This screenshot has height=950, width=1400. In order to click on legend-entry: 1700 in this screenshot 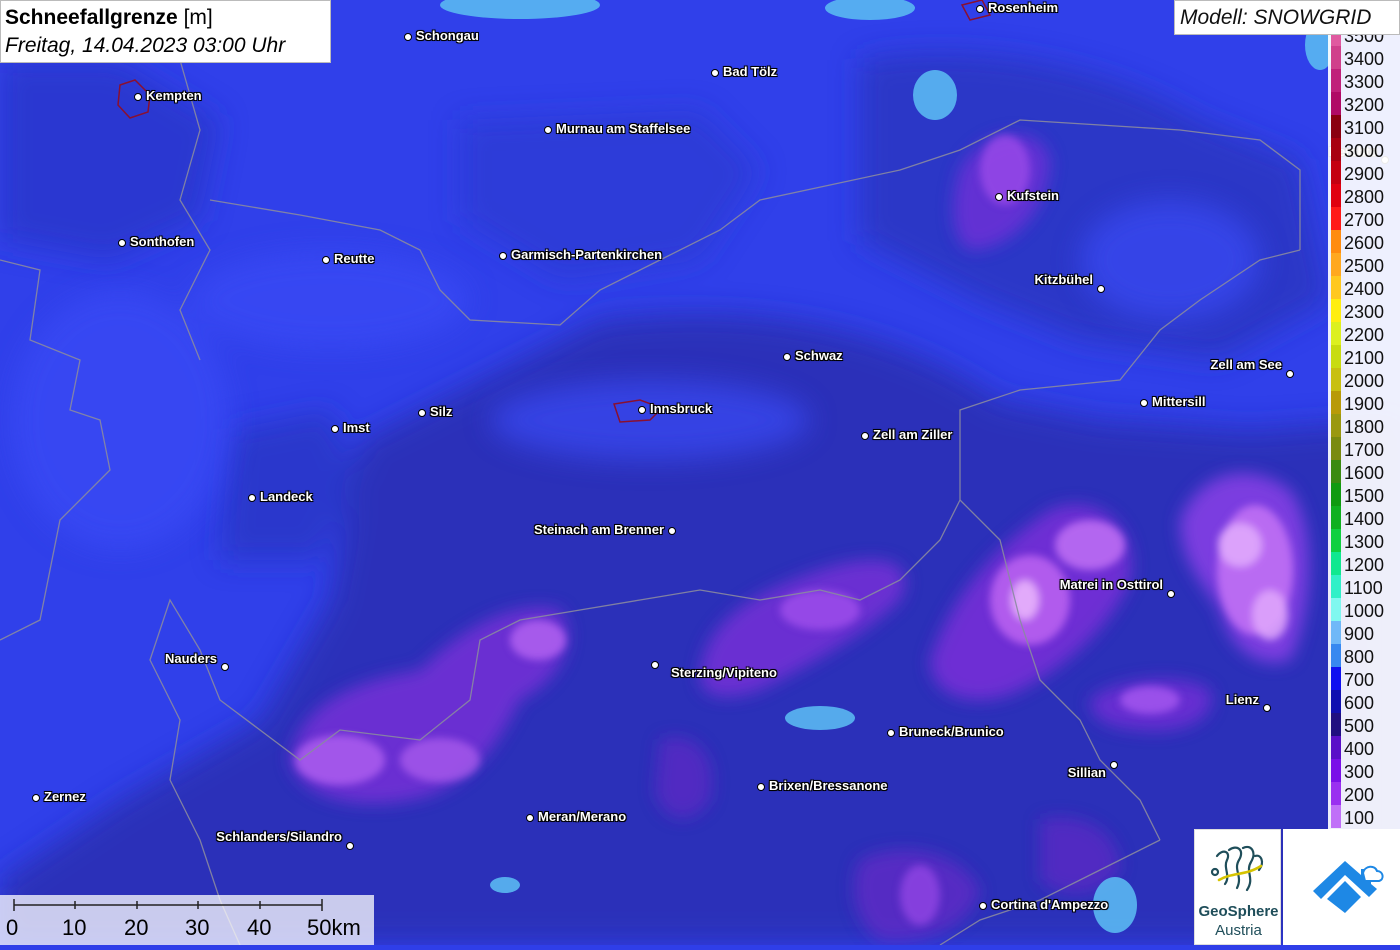, I will do `click(1364, 448)`.